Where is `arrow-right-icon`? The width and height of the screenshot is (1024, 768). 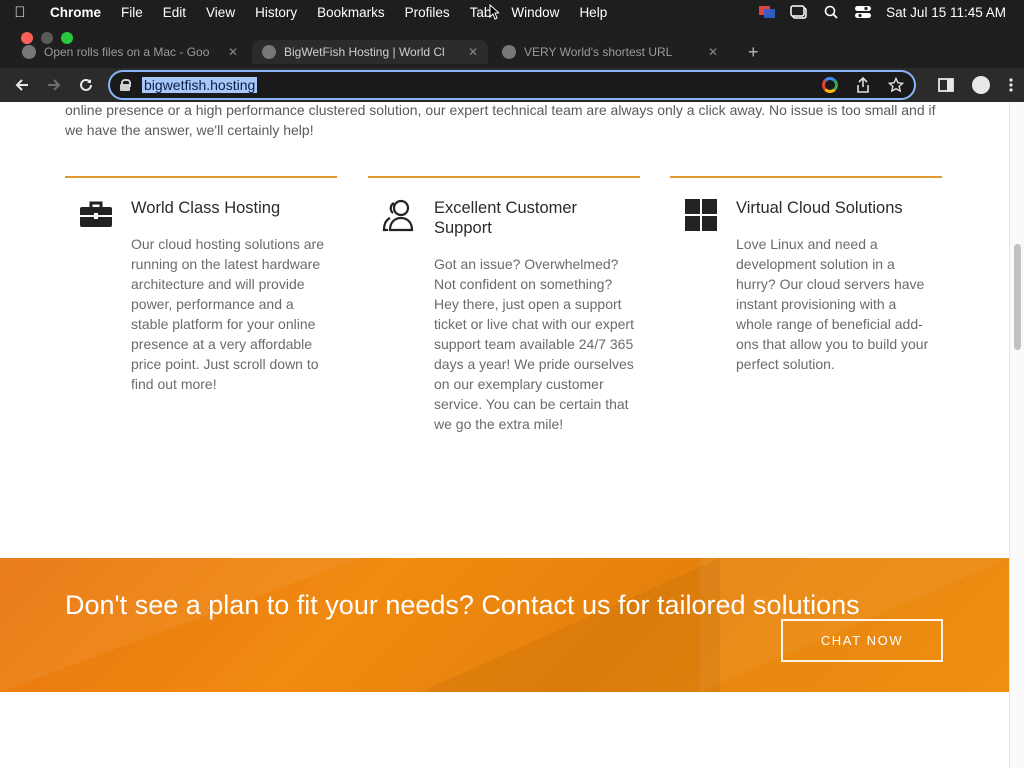 arrow-right-icon is located at coordinates (54, 85).